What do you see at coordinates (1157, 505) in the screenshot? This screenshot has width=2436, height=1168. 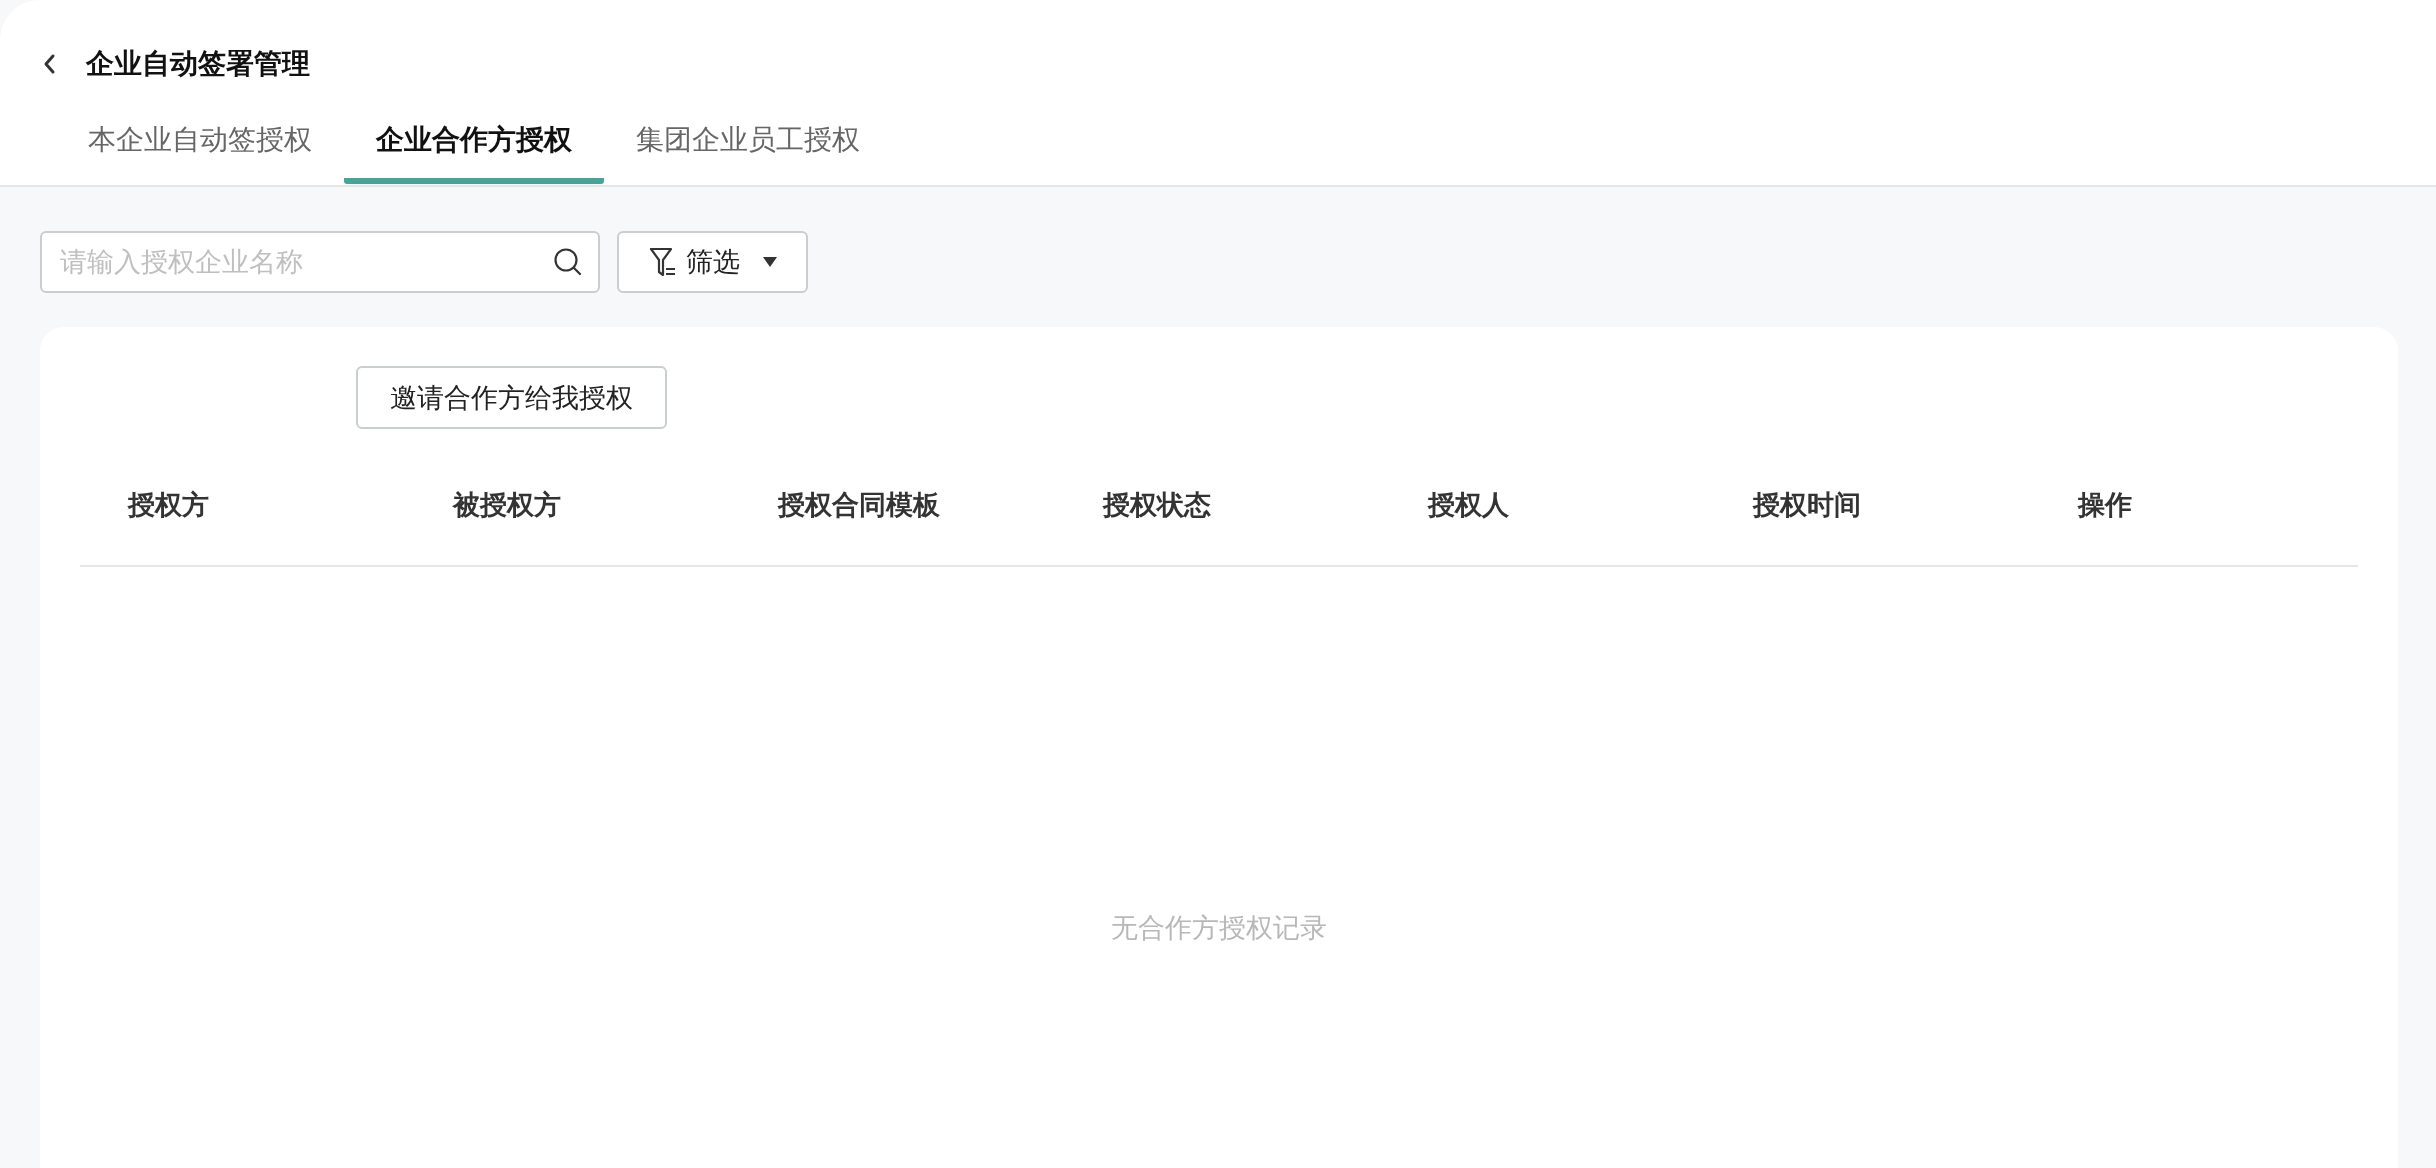 I see `column-header: 授权状态` at bounding box center [1157, 505].